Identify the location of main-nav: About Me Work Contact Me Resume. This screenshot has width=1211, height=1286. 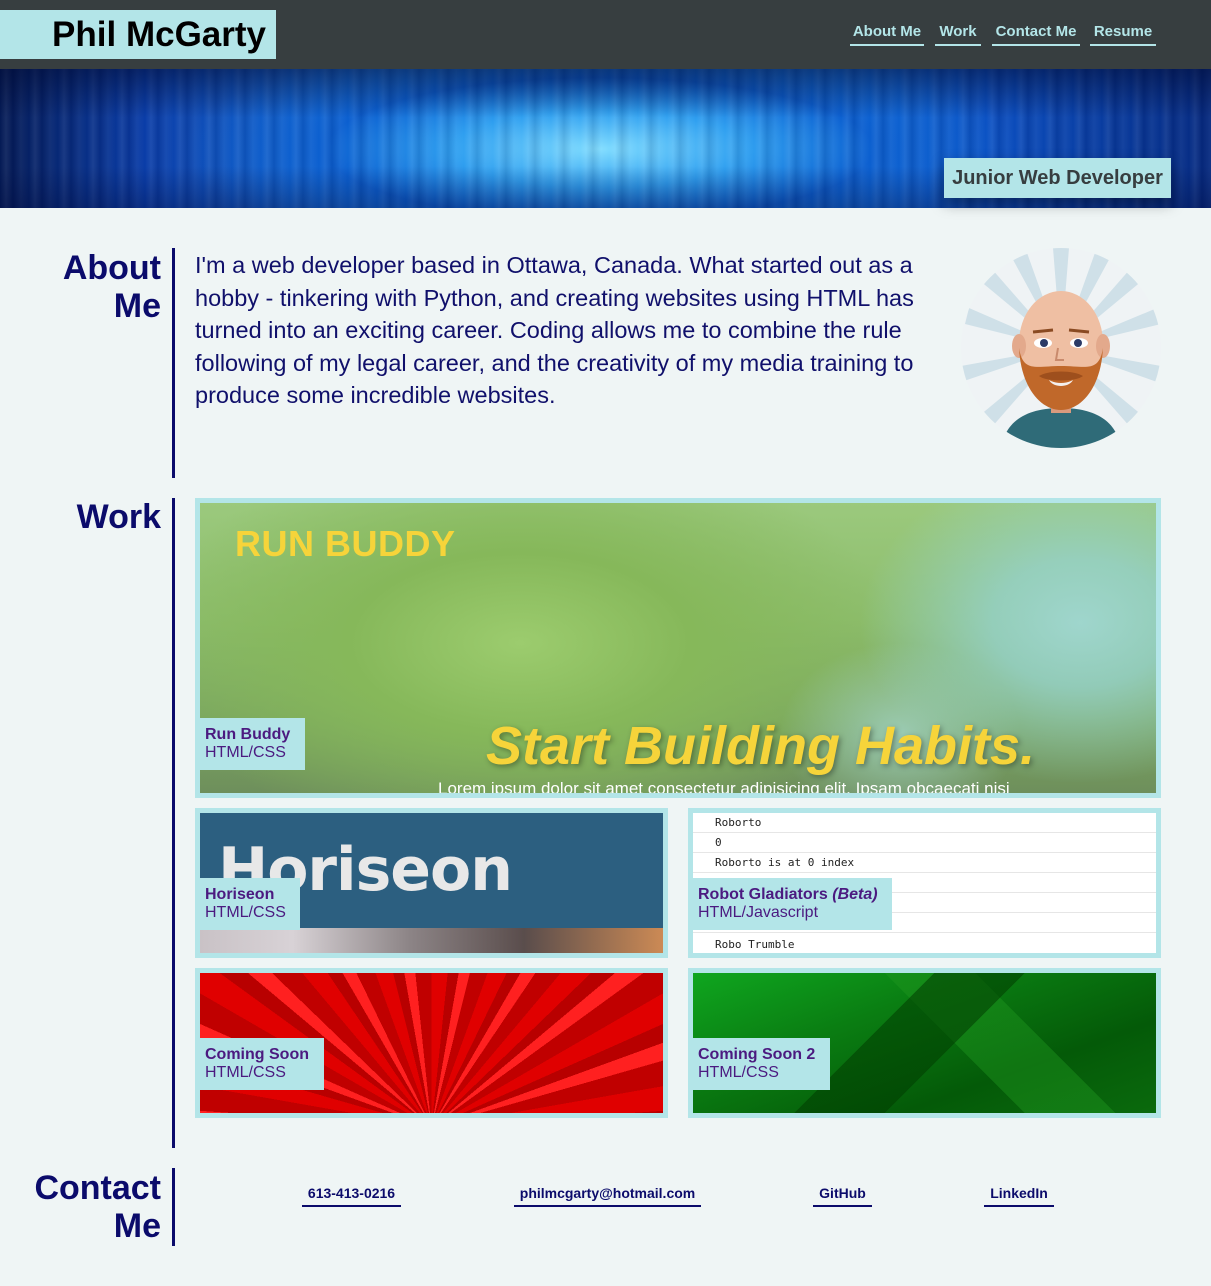
(605, 33).